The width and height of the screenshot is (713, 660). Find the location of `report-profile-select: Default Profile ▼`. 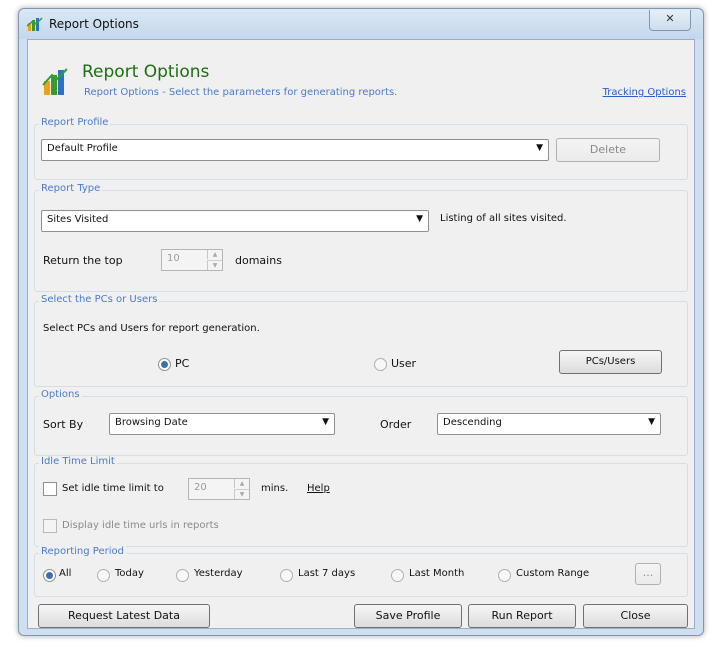

report-profile-select: Default Profile ▼ is located at coordinates (295, 150).